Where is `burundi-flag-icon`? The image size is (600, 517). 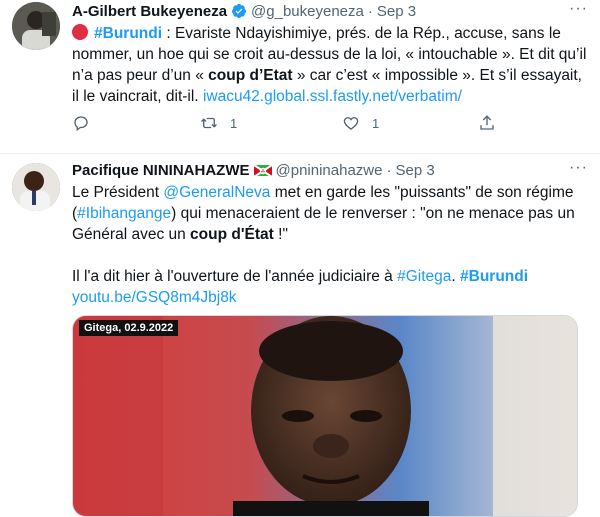
burundi-flag-icon is located at coordinates (262, 170).